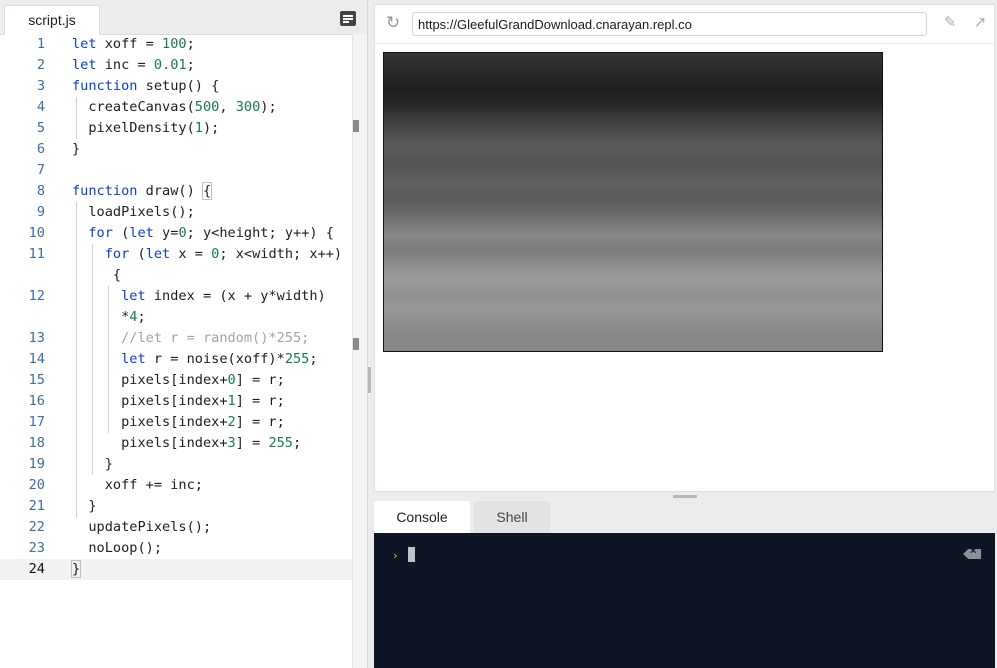 The height and width of the screenshot is (668, 997). I want to click on code-line: 4 createCanvas(500, 300);, so click(176, 107).